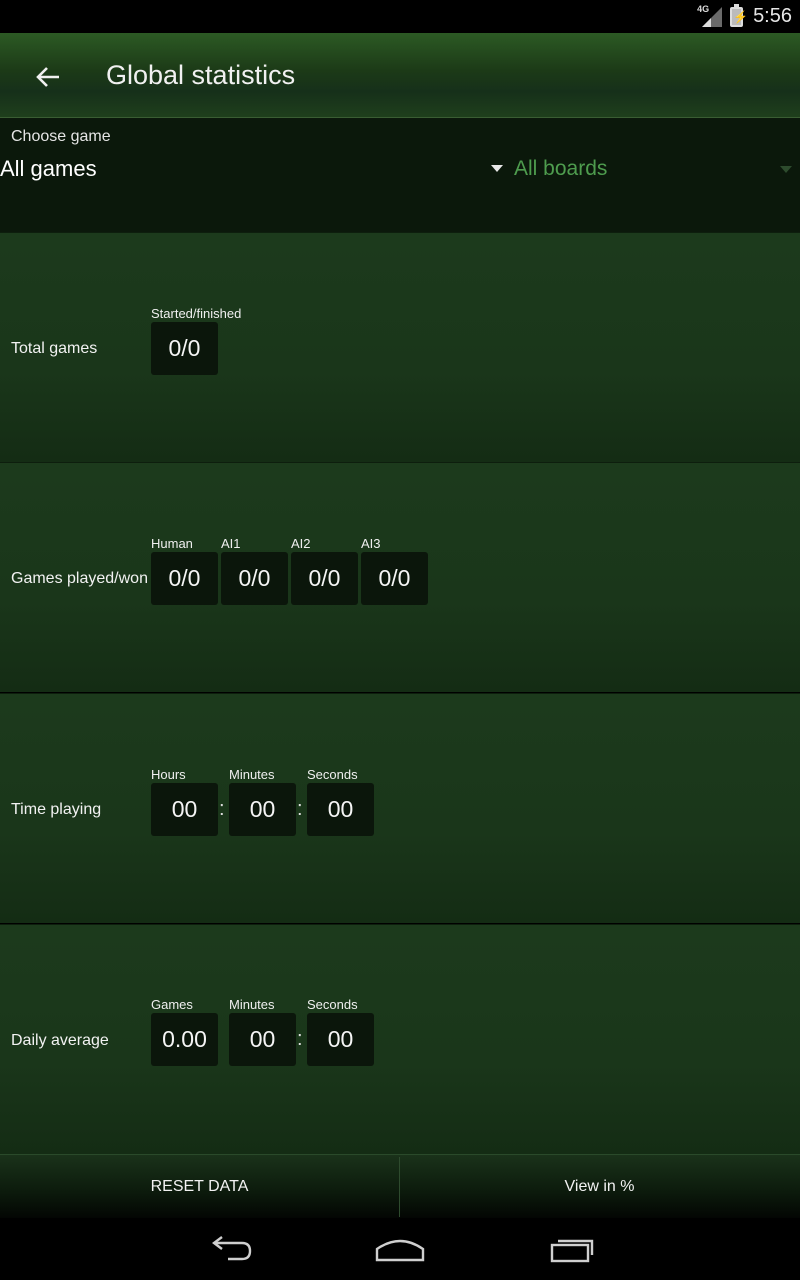 This screenshot has width=800, height=1280. What do you see at coordinates (262, 809) in the screenshot?
I see `minutes-value: 00` at bounding box center [262, 809].